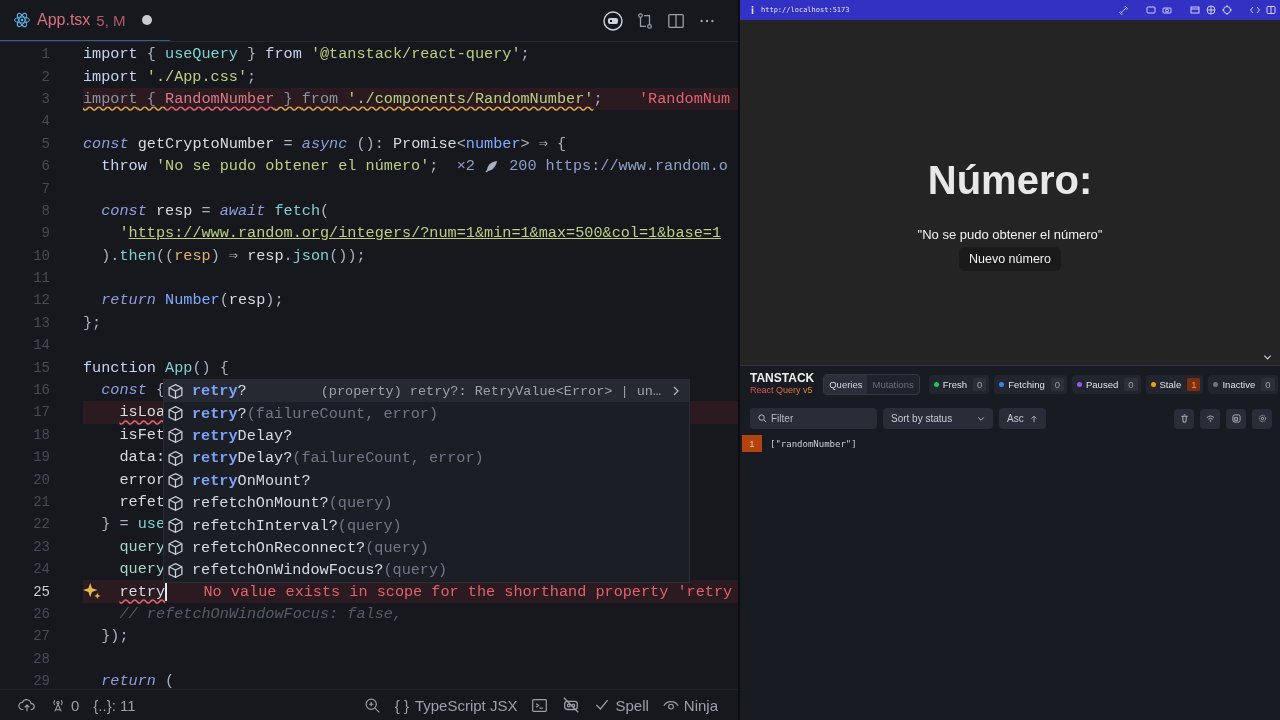  I want to click on query-row: 1 ["randomNumber"], so click(1011, 443).